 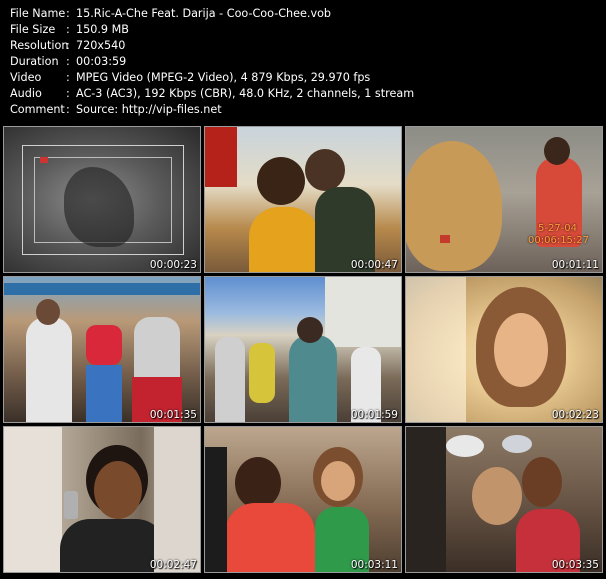 What do you see at coordinates (303, 199) in the screenshot?
I see `thumbnail-2: 00:00:47` at bounding box center [303, 199].